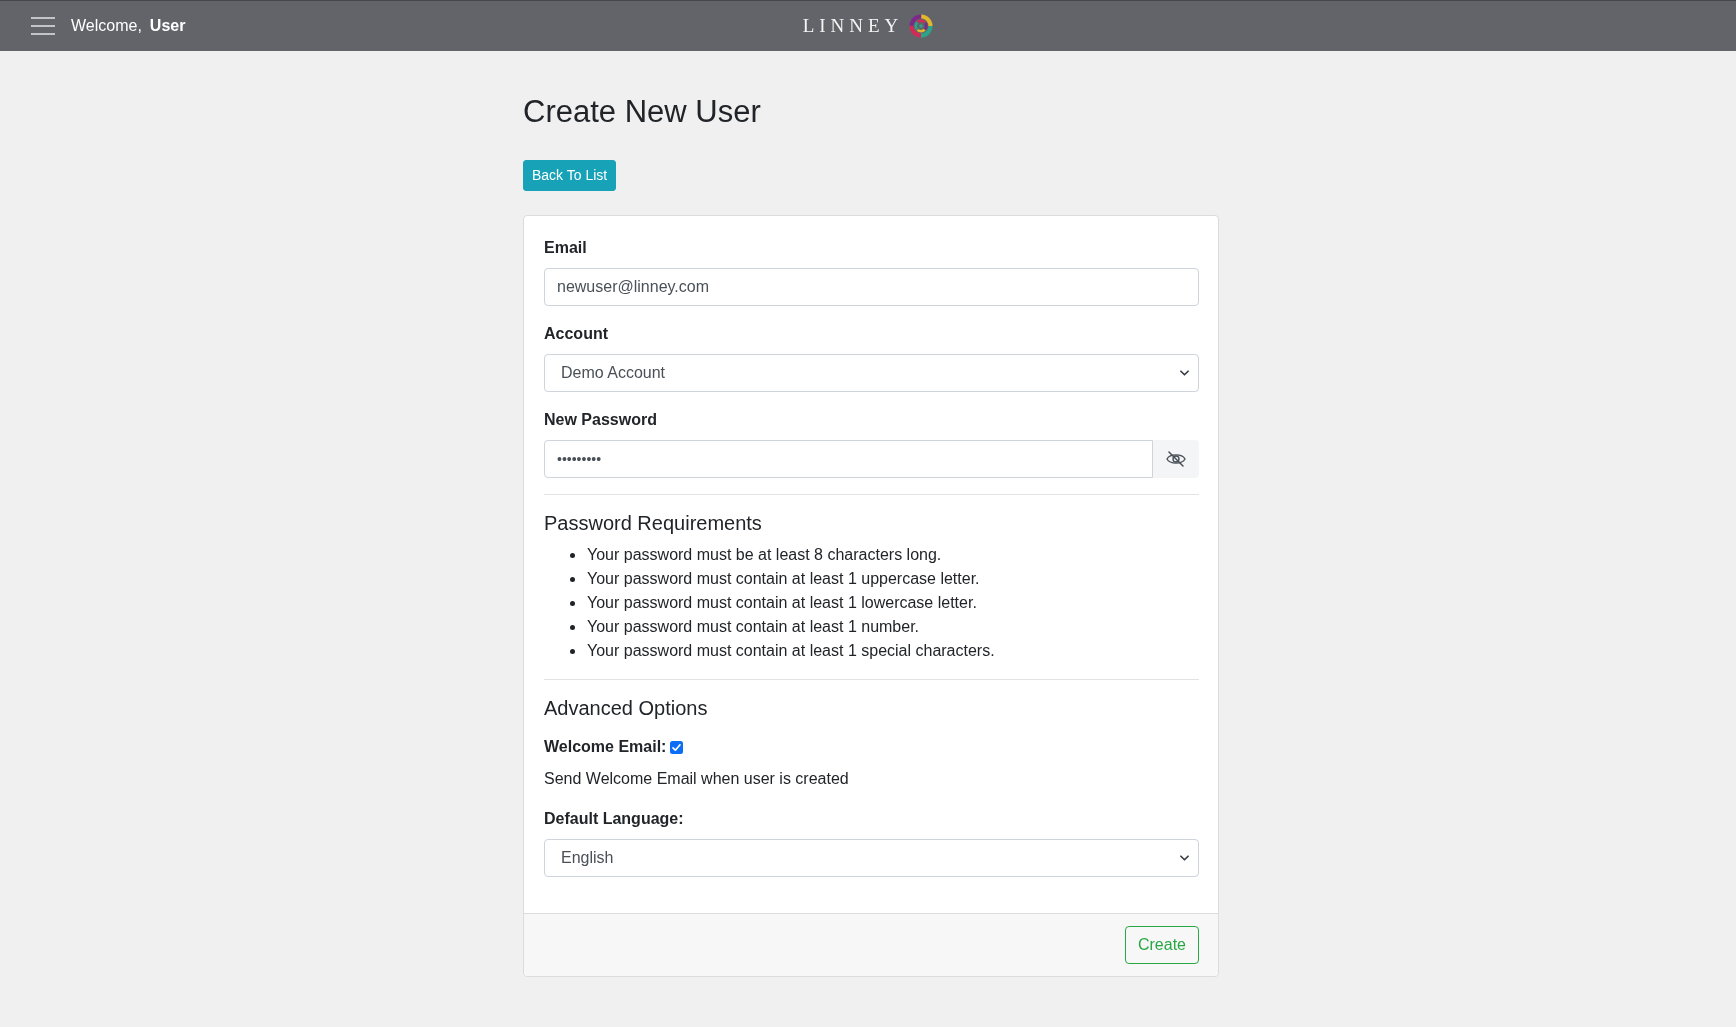  Describe the element at coordinates (653, 523) in the screenshot. I see `section-heading: Password Requirements` at that location.